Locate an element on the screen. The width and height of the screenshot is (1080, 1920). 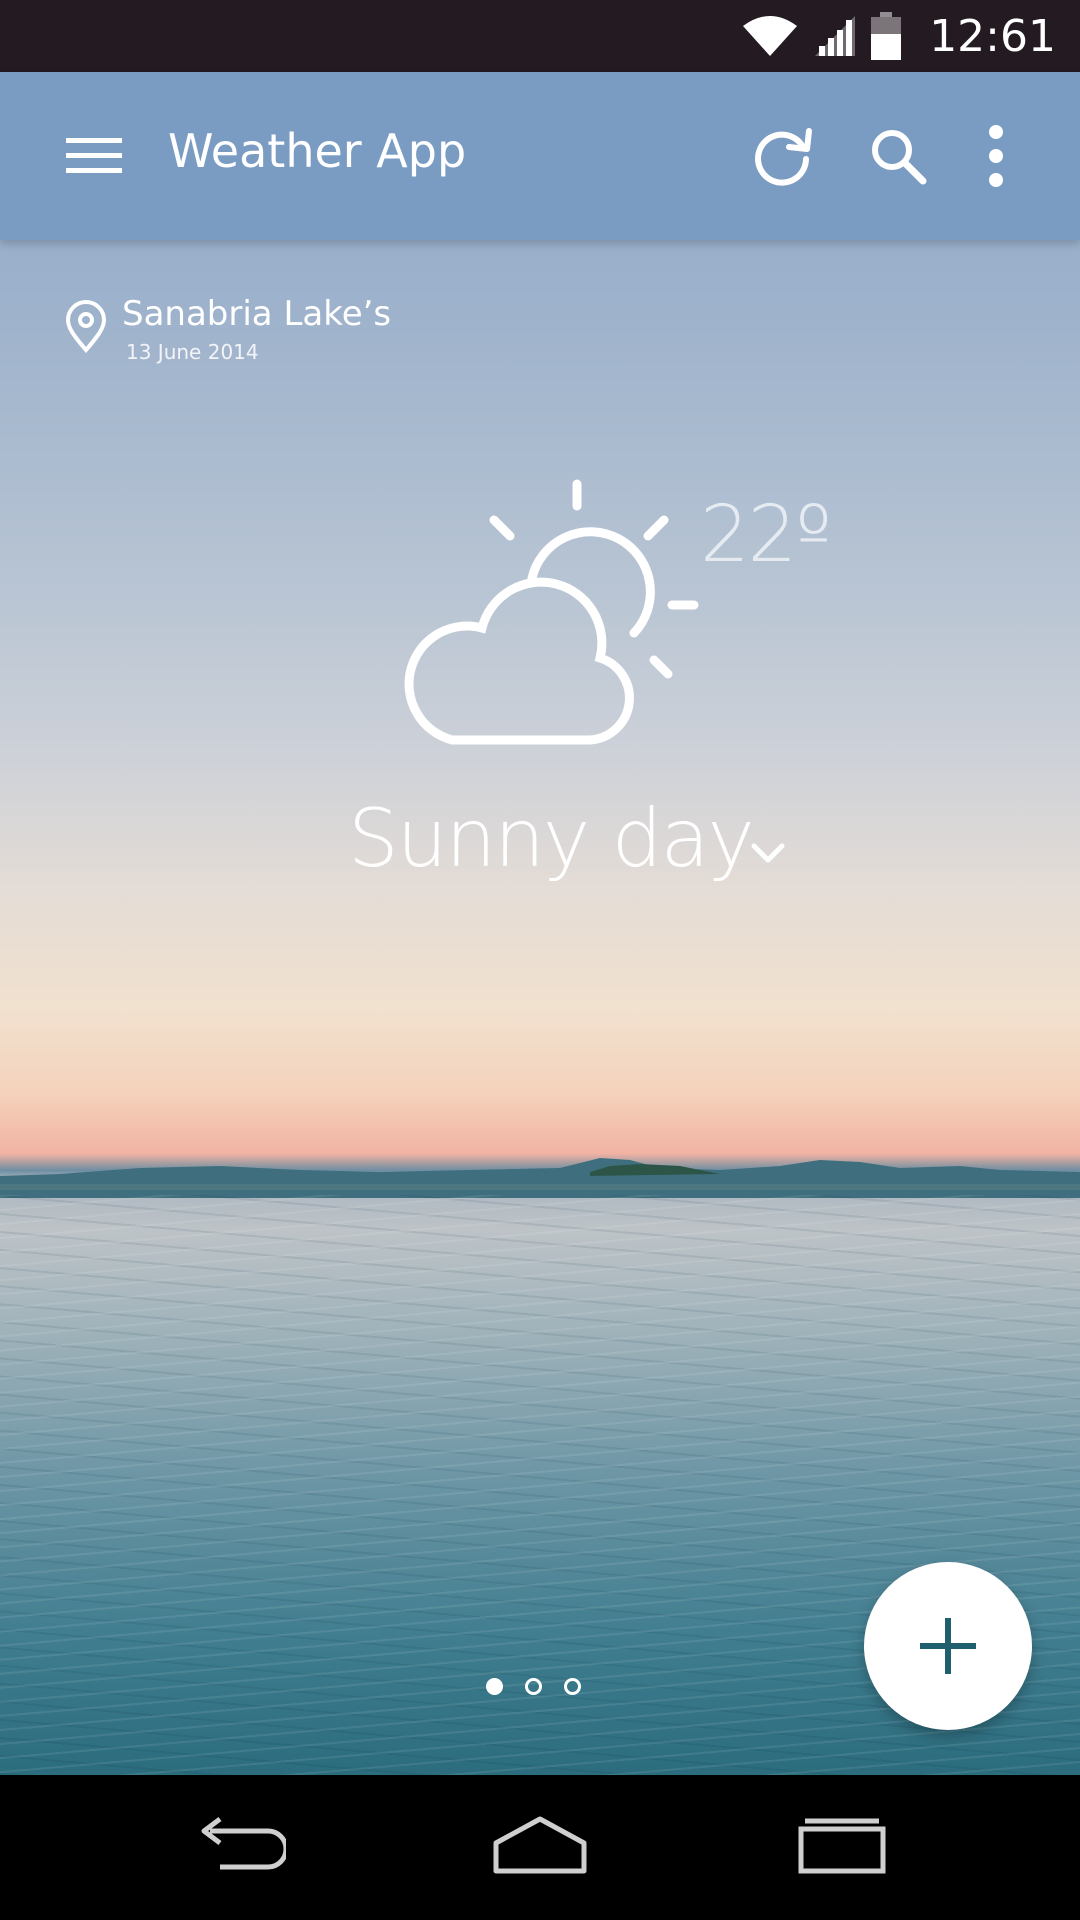
chevron-down-icon is located at coordinates (768, 853).